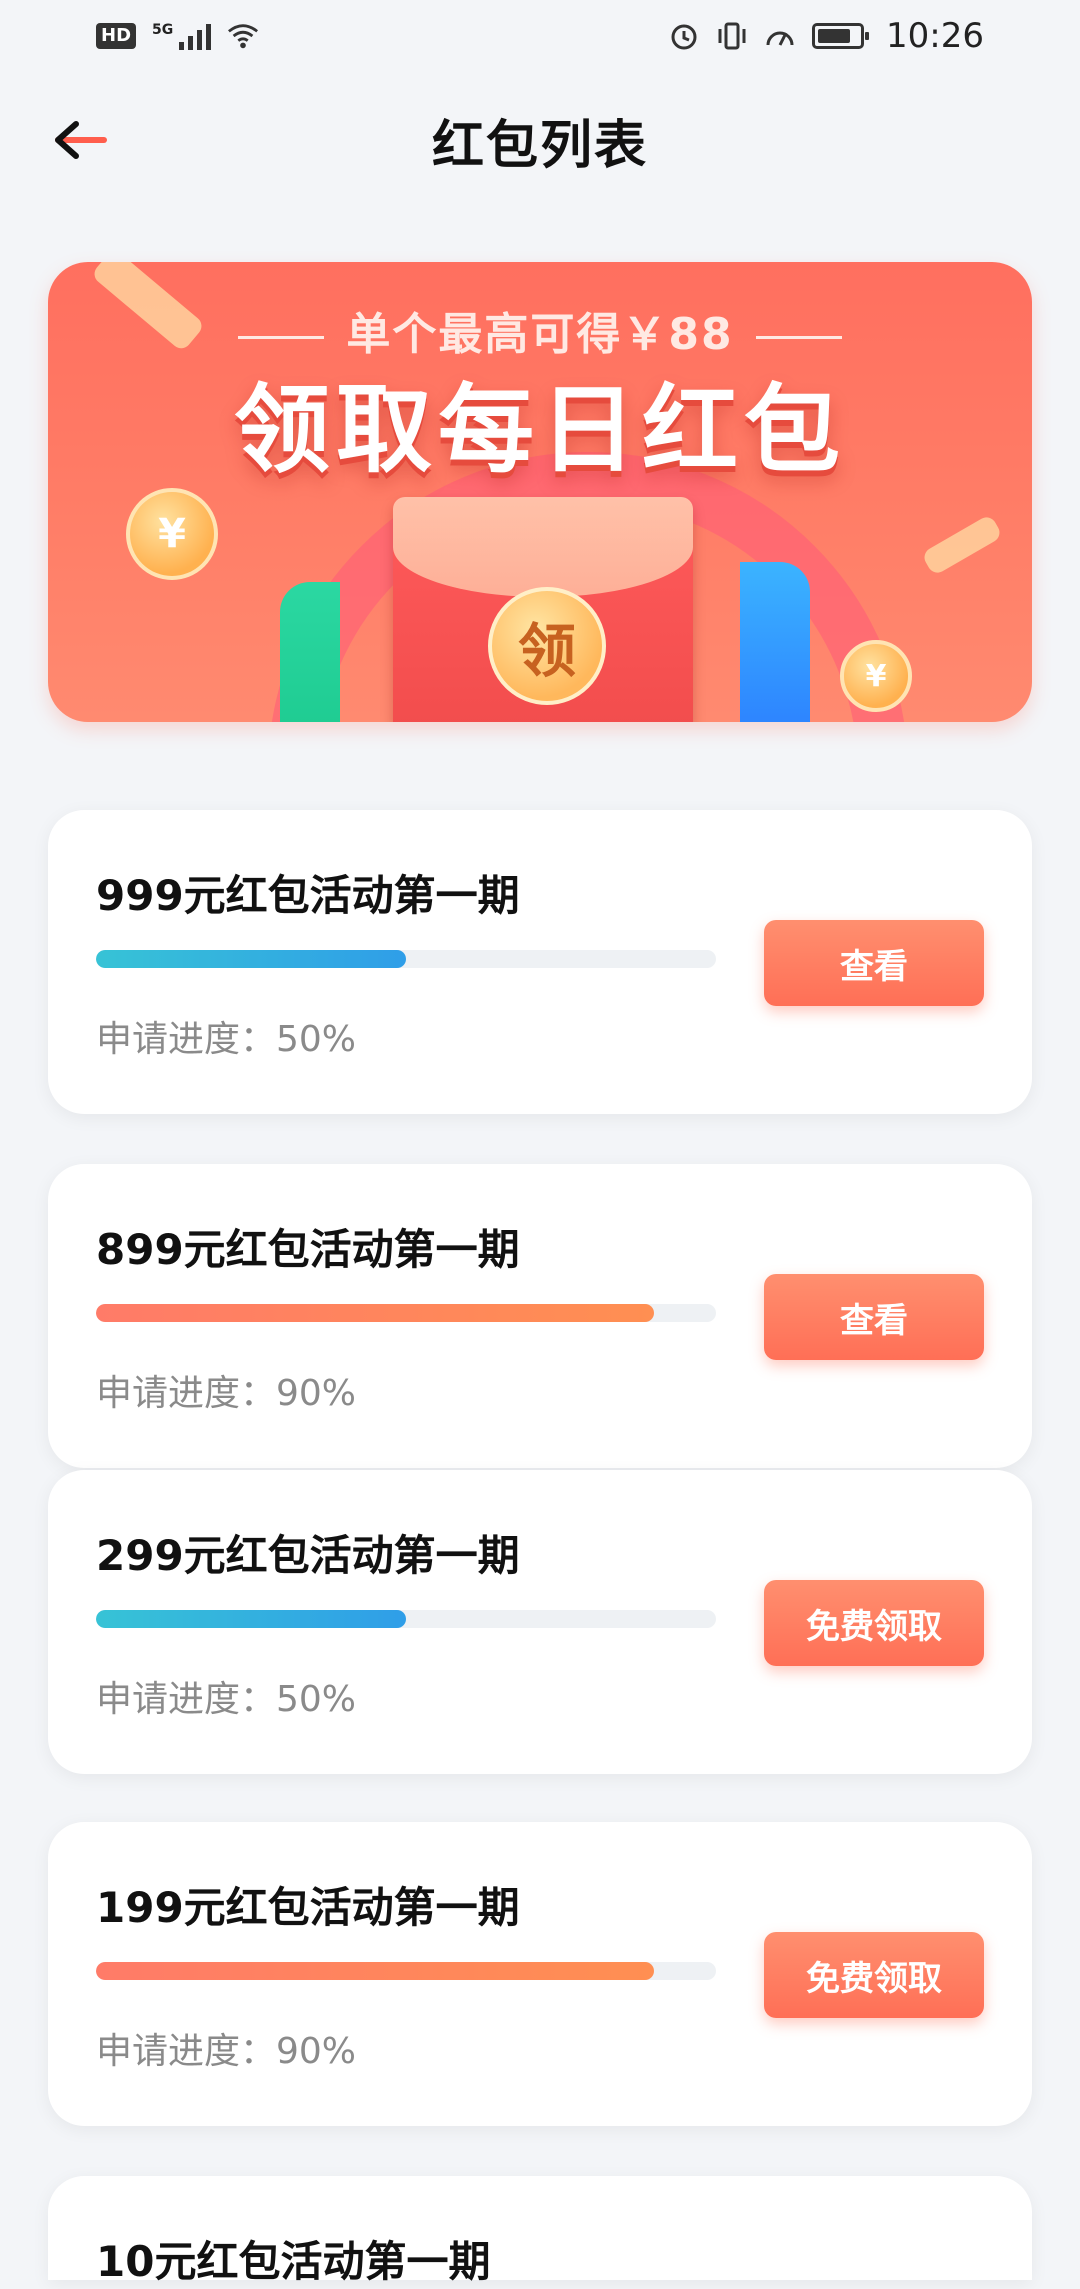 Image resolution: width=1080 pixels, height=2289 pixels. Describe the element at coordinates (163, 30) in the screenshot. I see `network-type: 5G` at that location.